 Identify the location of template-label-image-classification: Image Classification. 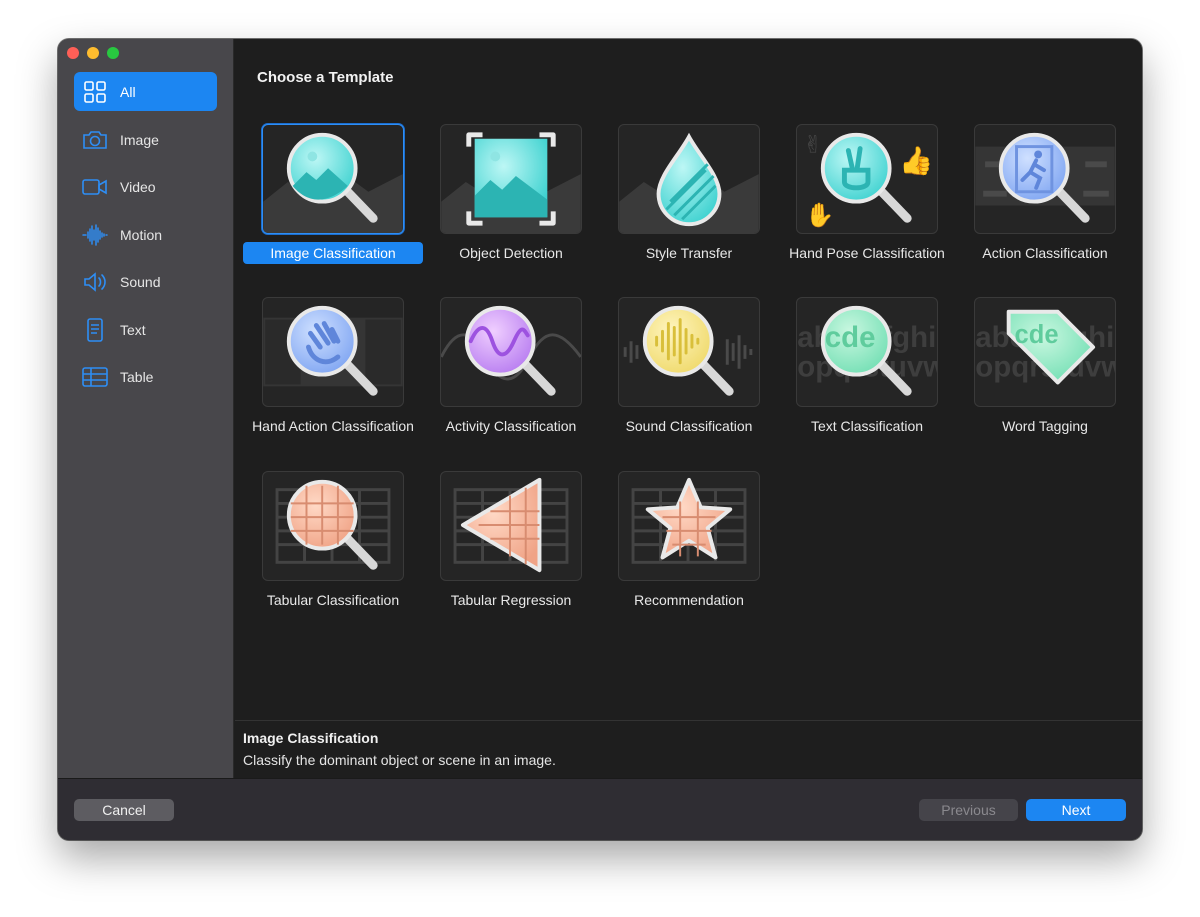
(333, 253).